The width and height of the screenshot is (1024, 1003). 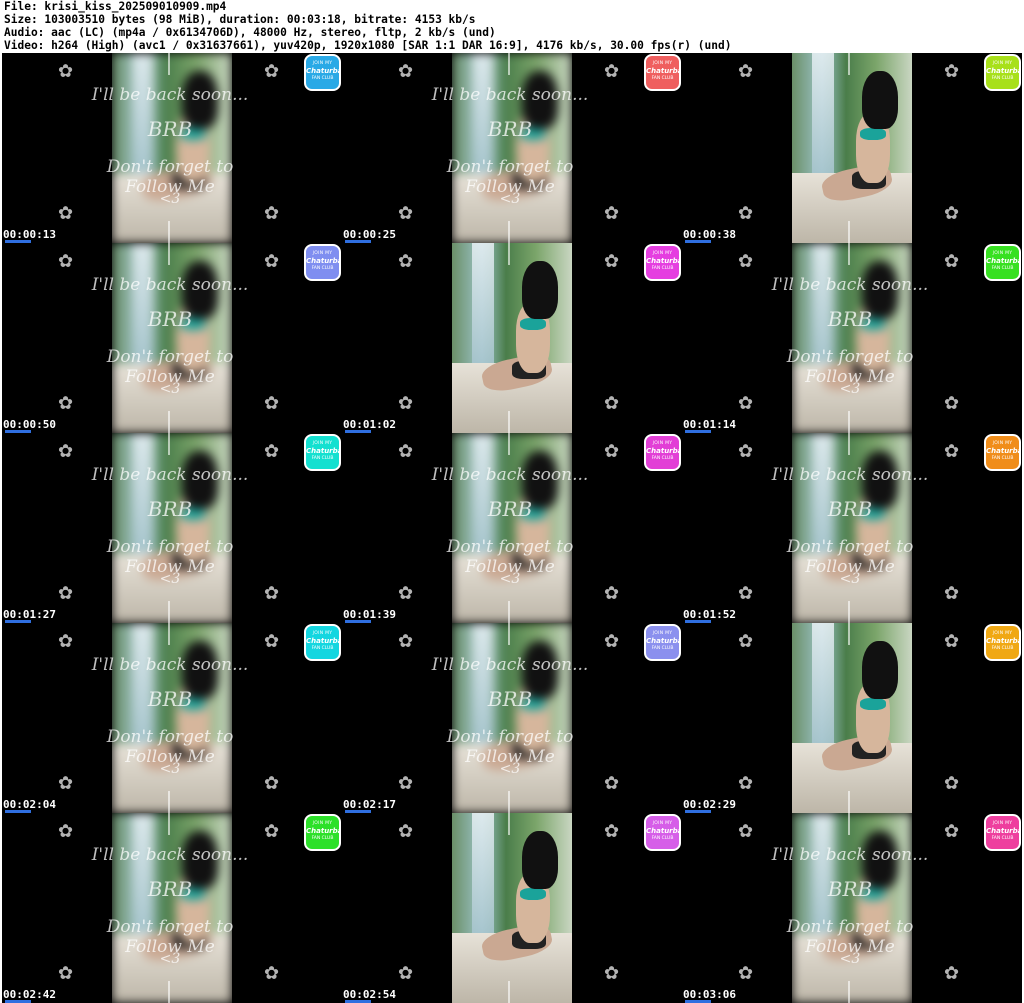 I want to click on timestamp: 00:01:02, so click(x=369, y=424).